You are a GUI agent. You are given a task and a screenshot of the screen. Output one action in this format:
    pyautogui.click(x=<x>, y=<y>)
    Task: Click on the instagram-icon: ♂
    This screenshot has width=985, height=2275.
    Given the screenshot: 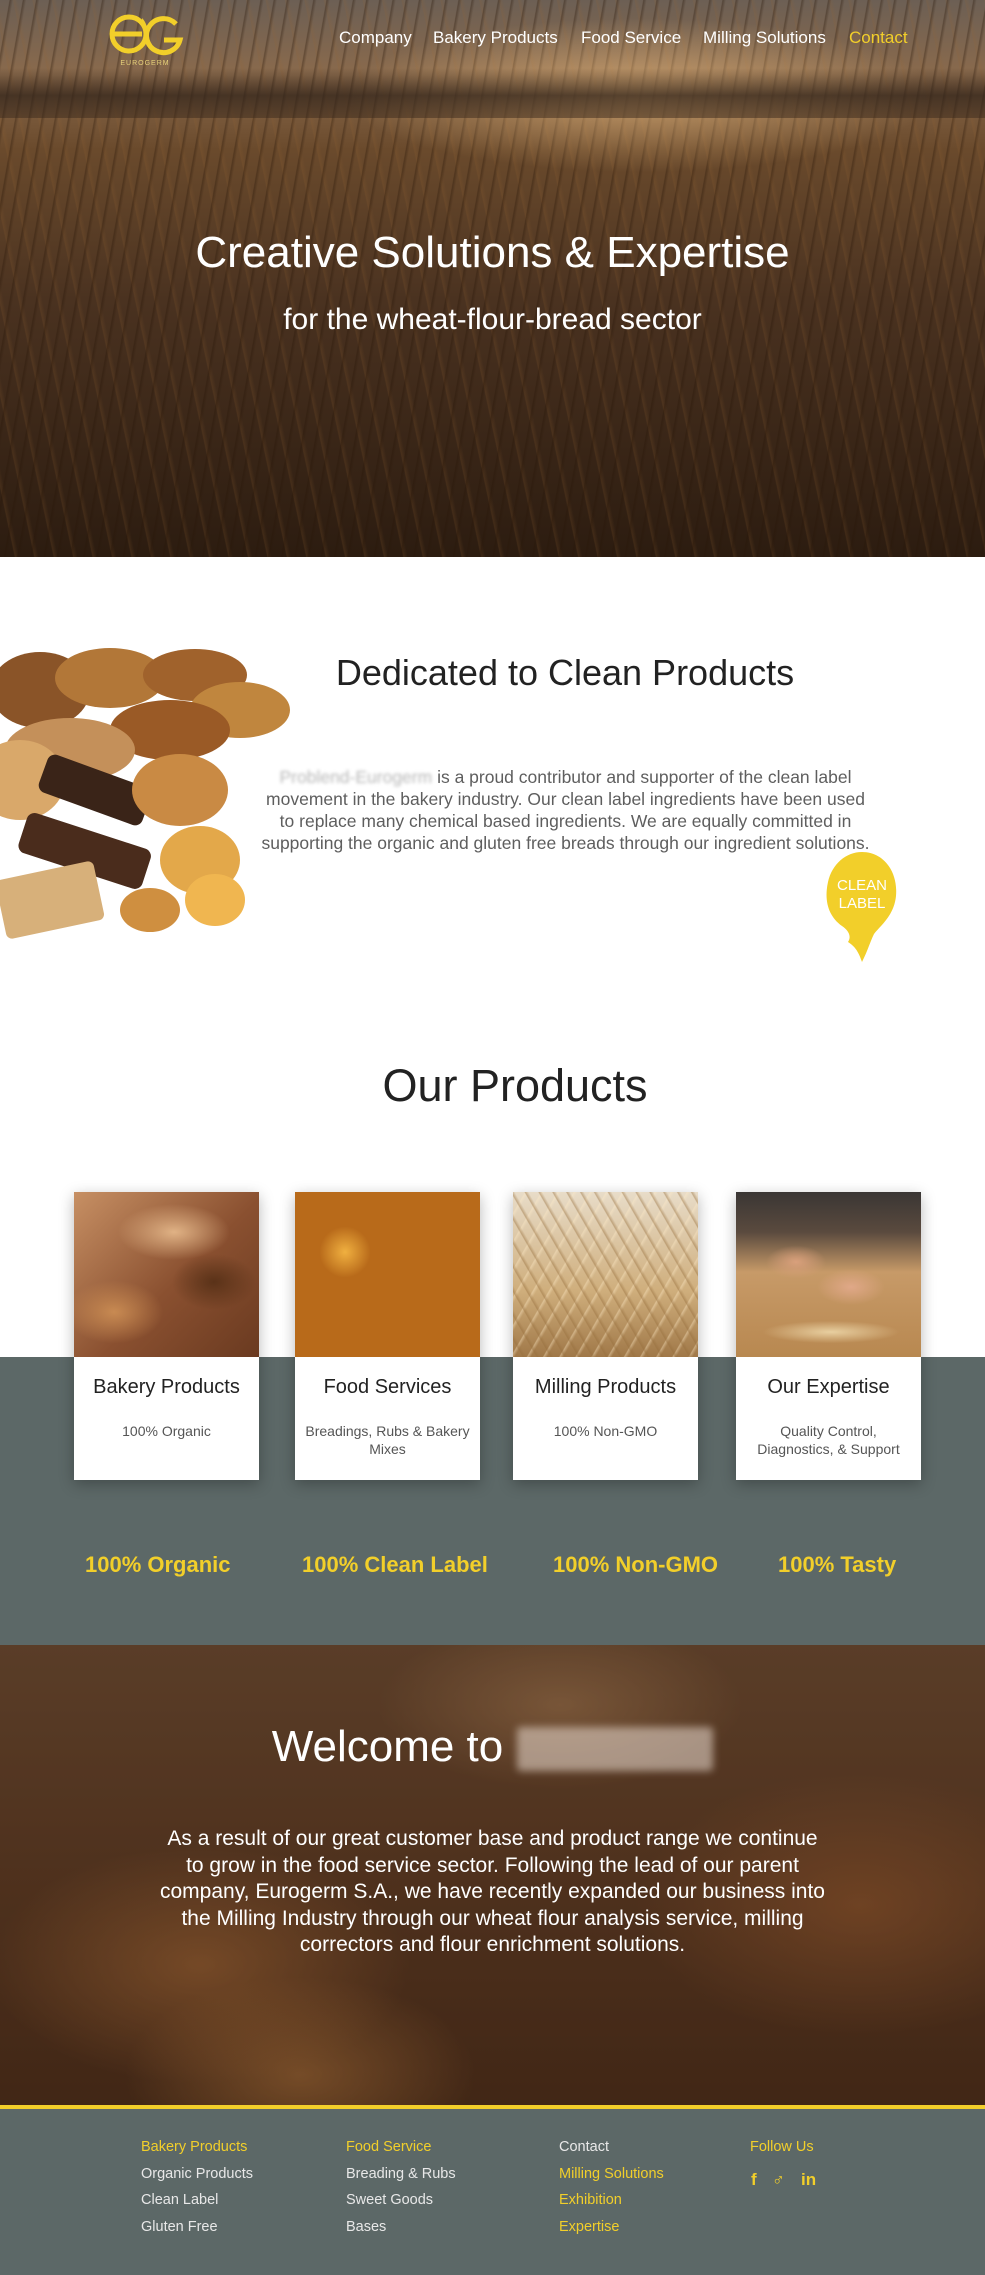 What is the action you would take?
    pyautogui.click(x=778, y=2180)
    